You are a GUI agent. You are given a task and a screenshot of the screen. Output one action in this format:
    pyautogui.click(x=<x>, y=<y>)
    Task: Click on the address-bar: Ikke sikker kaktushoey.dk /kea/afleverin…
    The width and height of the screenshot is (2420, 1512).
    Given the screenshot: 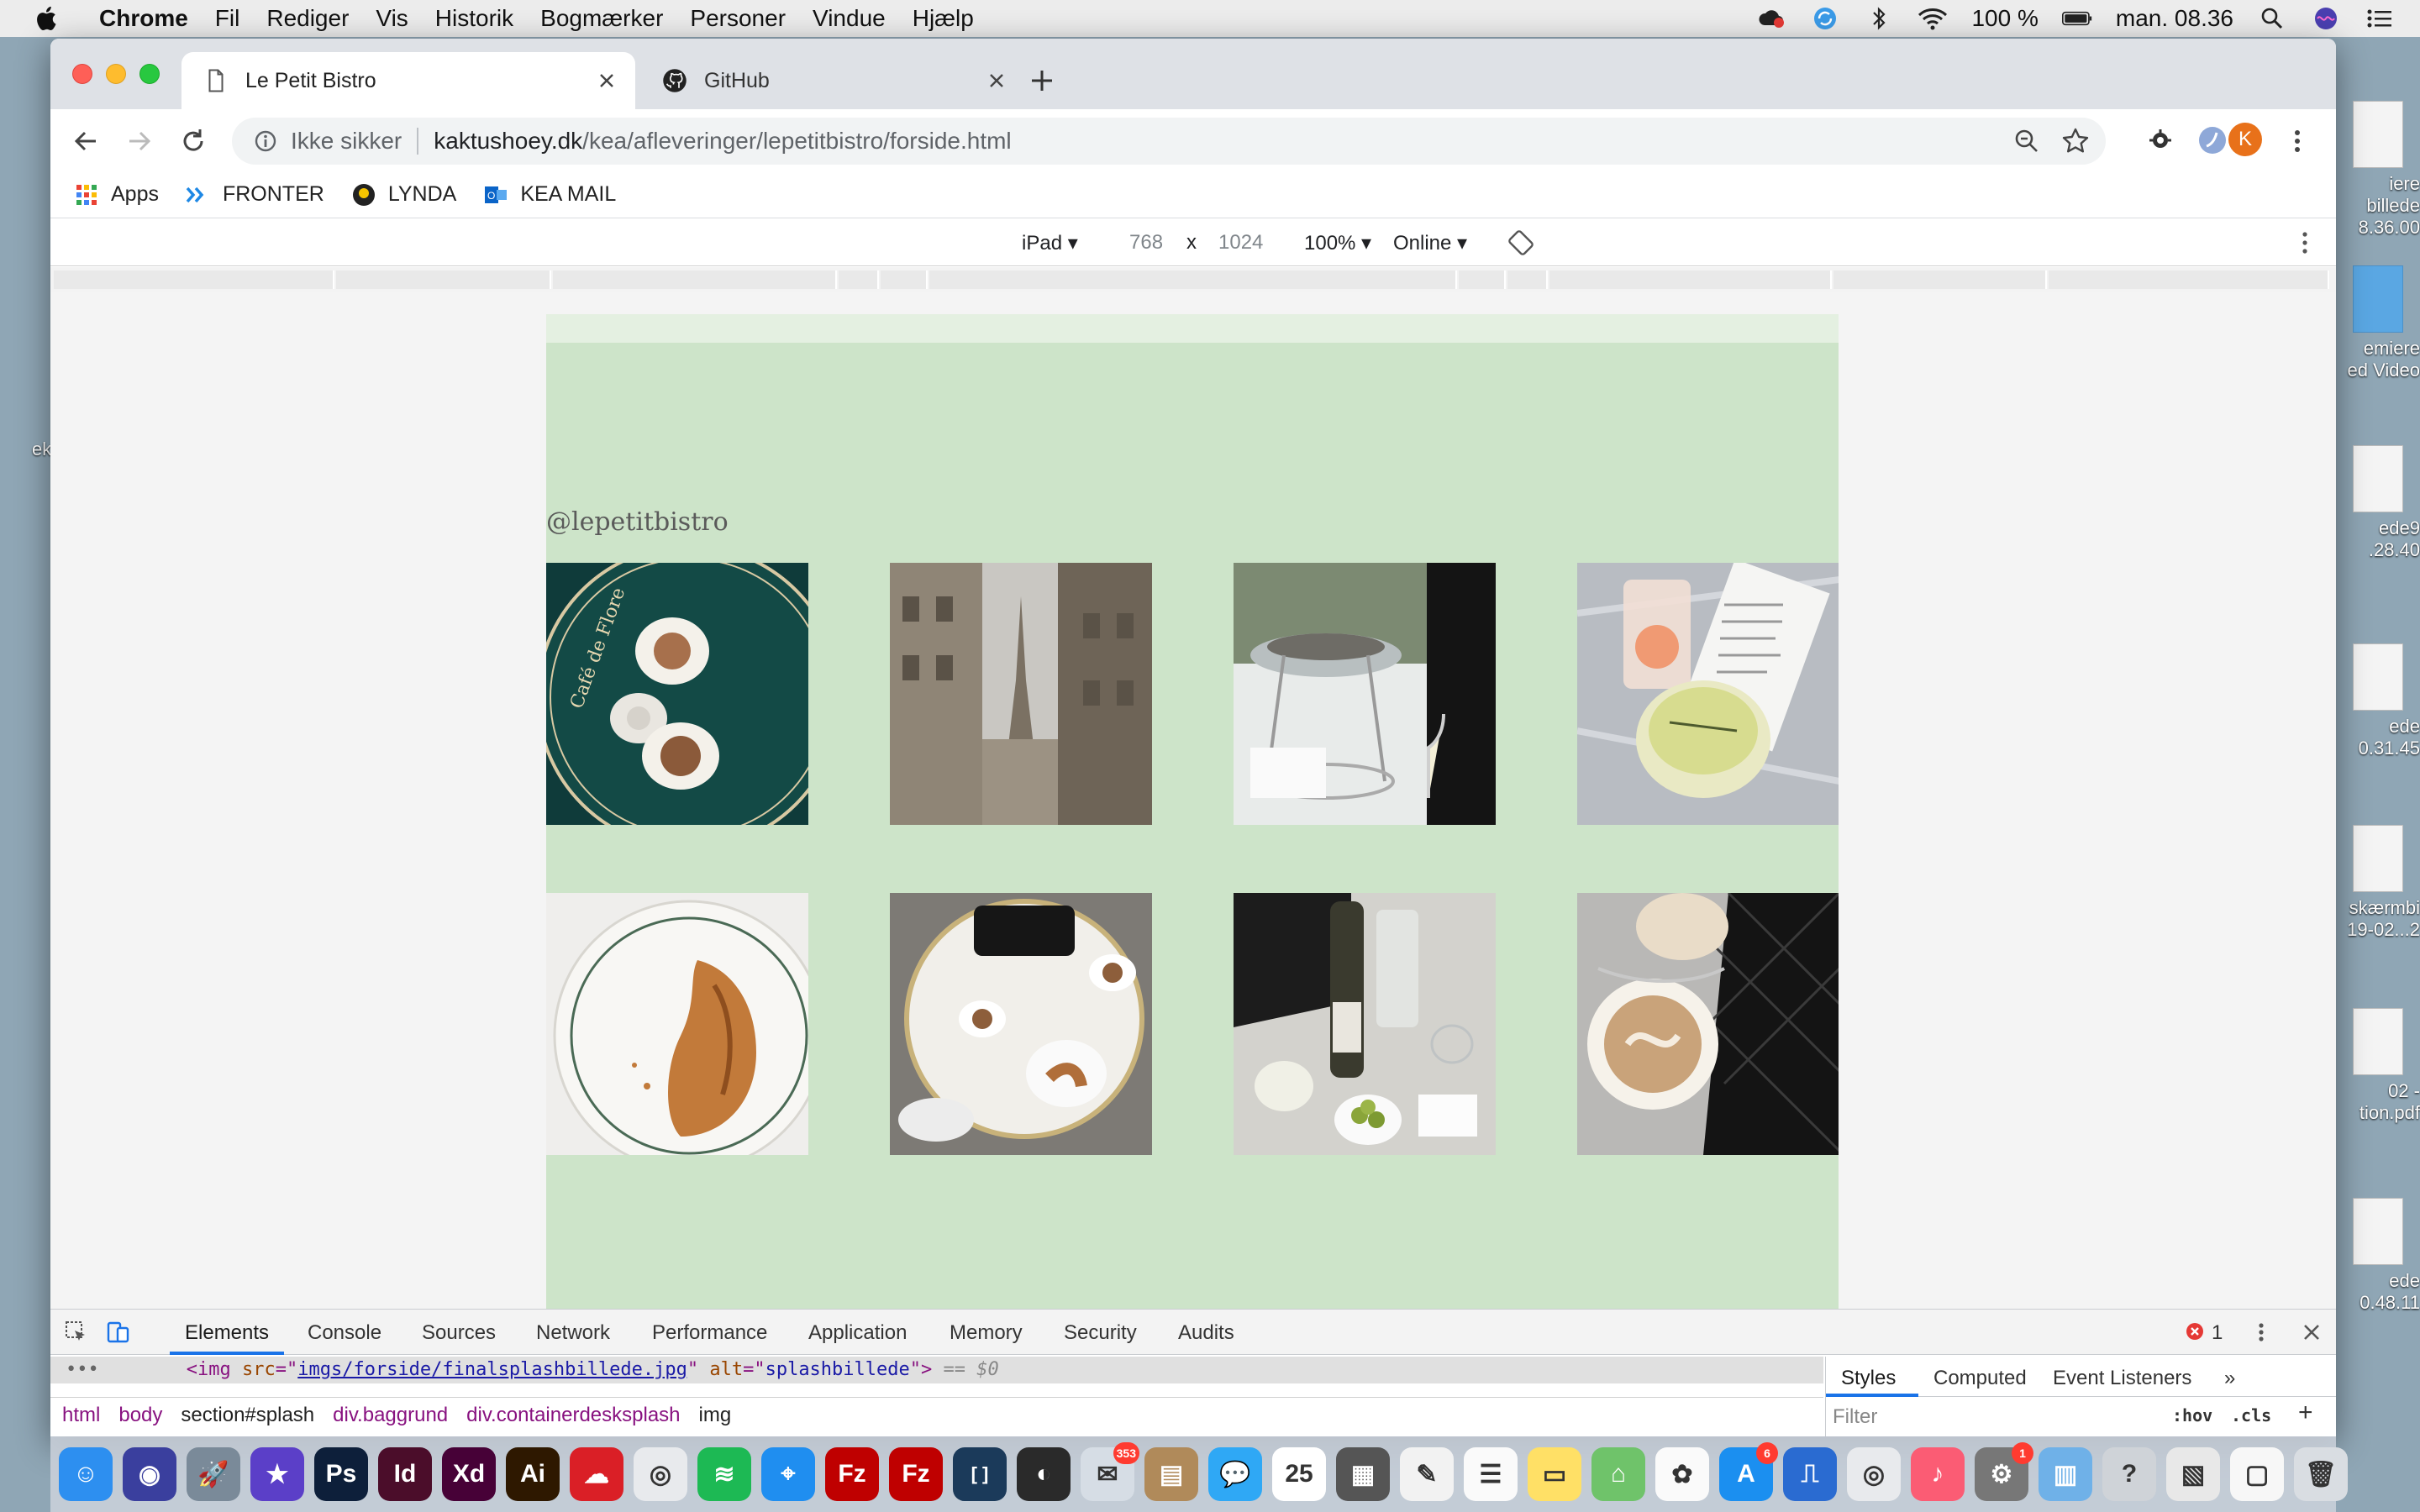 What is the action you would take?
    pyautogui.click(x=1169, y=141)
    